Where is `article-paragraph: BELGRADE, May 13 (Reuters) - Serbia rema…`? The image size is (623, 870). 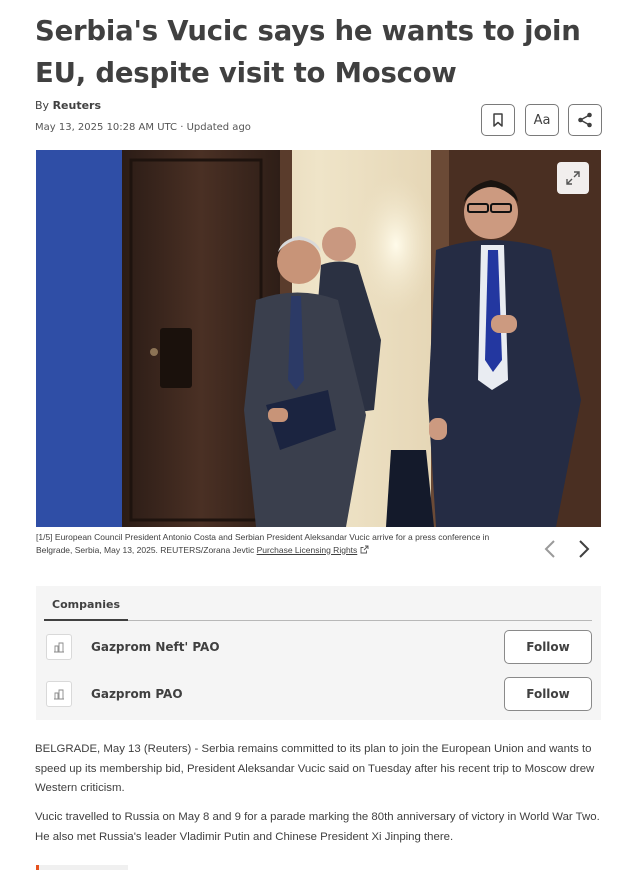
article-paragraph: BELGRADE, May 13 (Reuters) - Serbia rema… is located at coordinates (315, 768).